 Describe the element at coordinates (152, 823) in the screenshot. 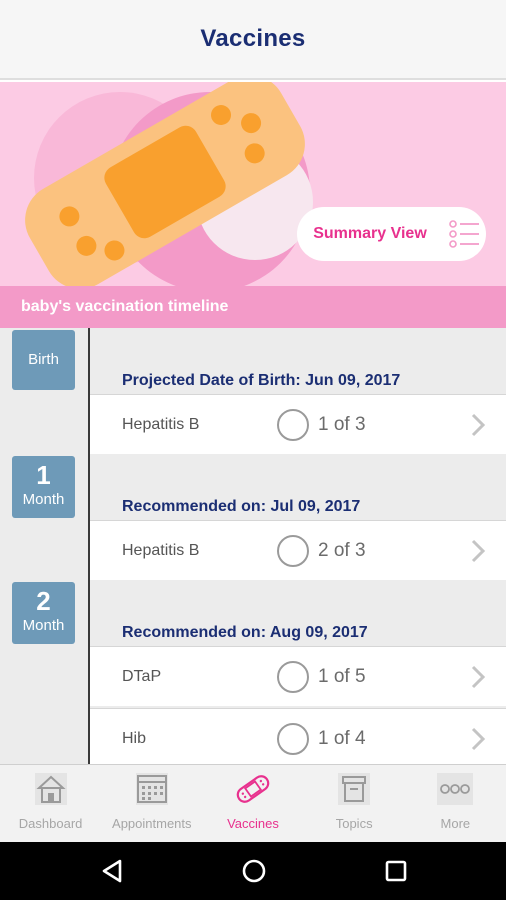

I see `tab-label: Appointments` at that location.